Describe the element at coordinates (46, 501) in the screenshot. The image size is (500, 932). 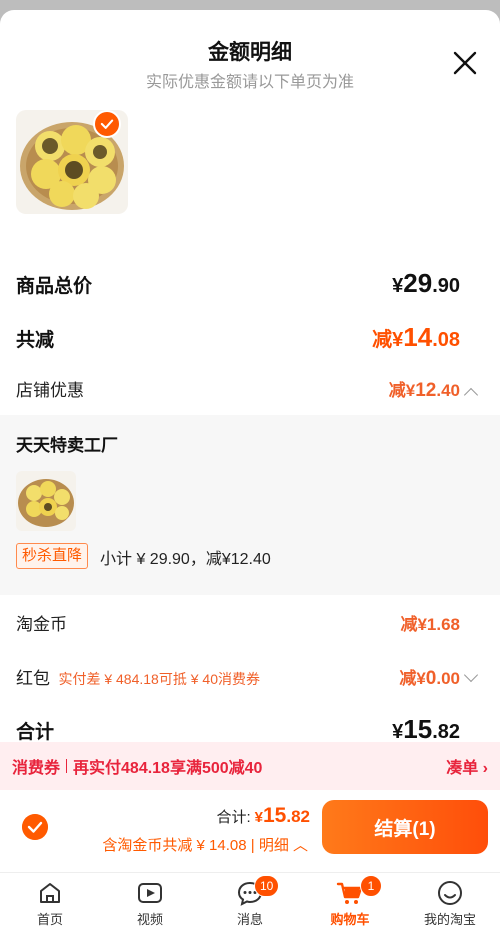
I see `shop-product-image` at that location.